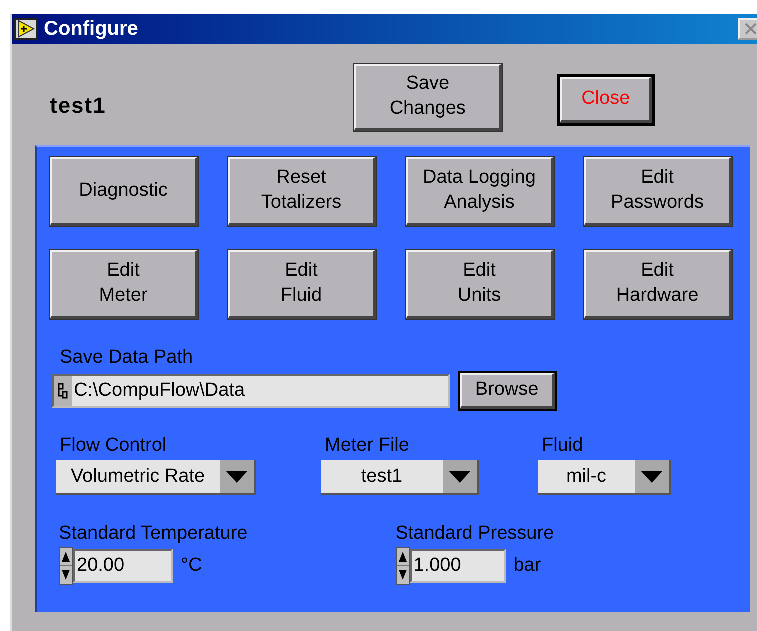  Describe the element at coordinates (124, 284) in the screenshot. I see `action-button: Edit Meter` at that location.